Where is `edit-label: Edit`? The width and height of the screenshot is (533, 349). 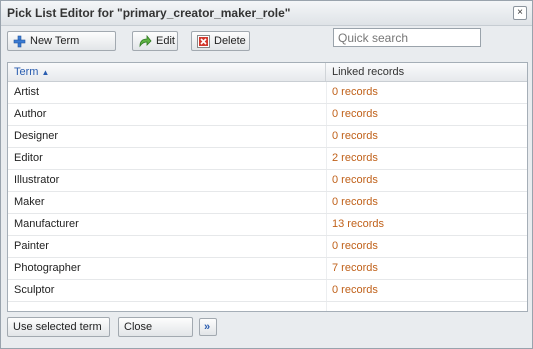
edit-label: Edit is located at coordinates (165, 41).